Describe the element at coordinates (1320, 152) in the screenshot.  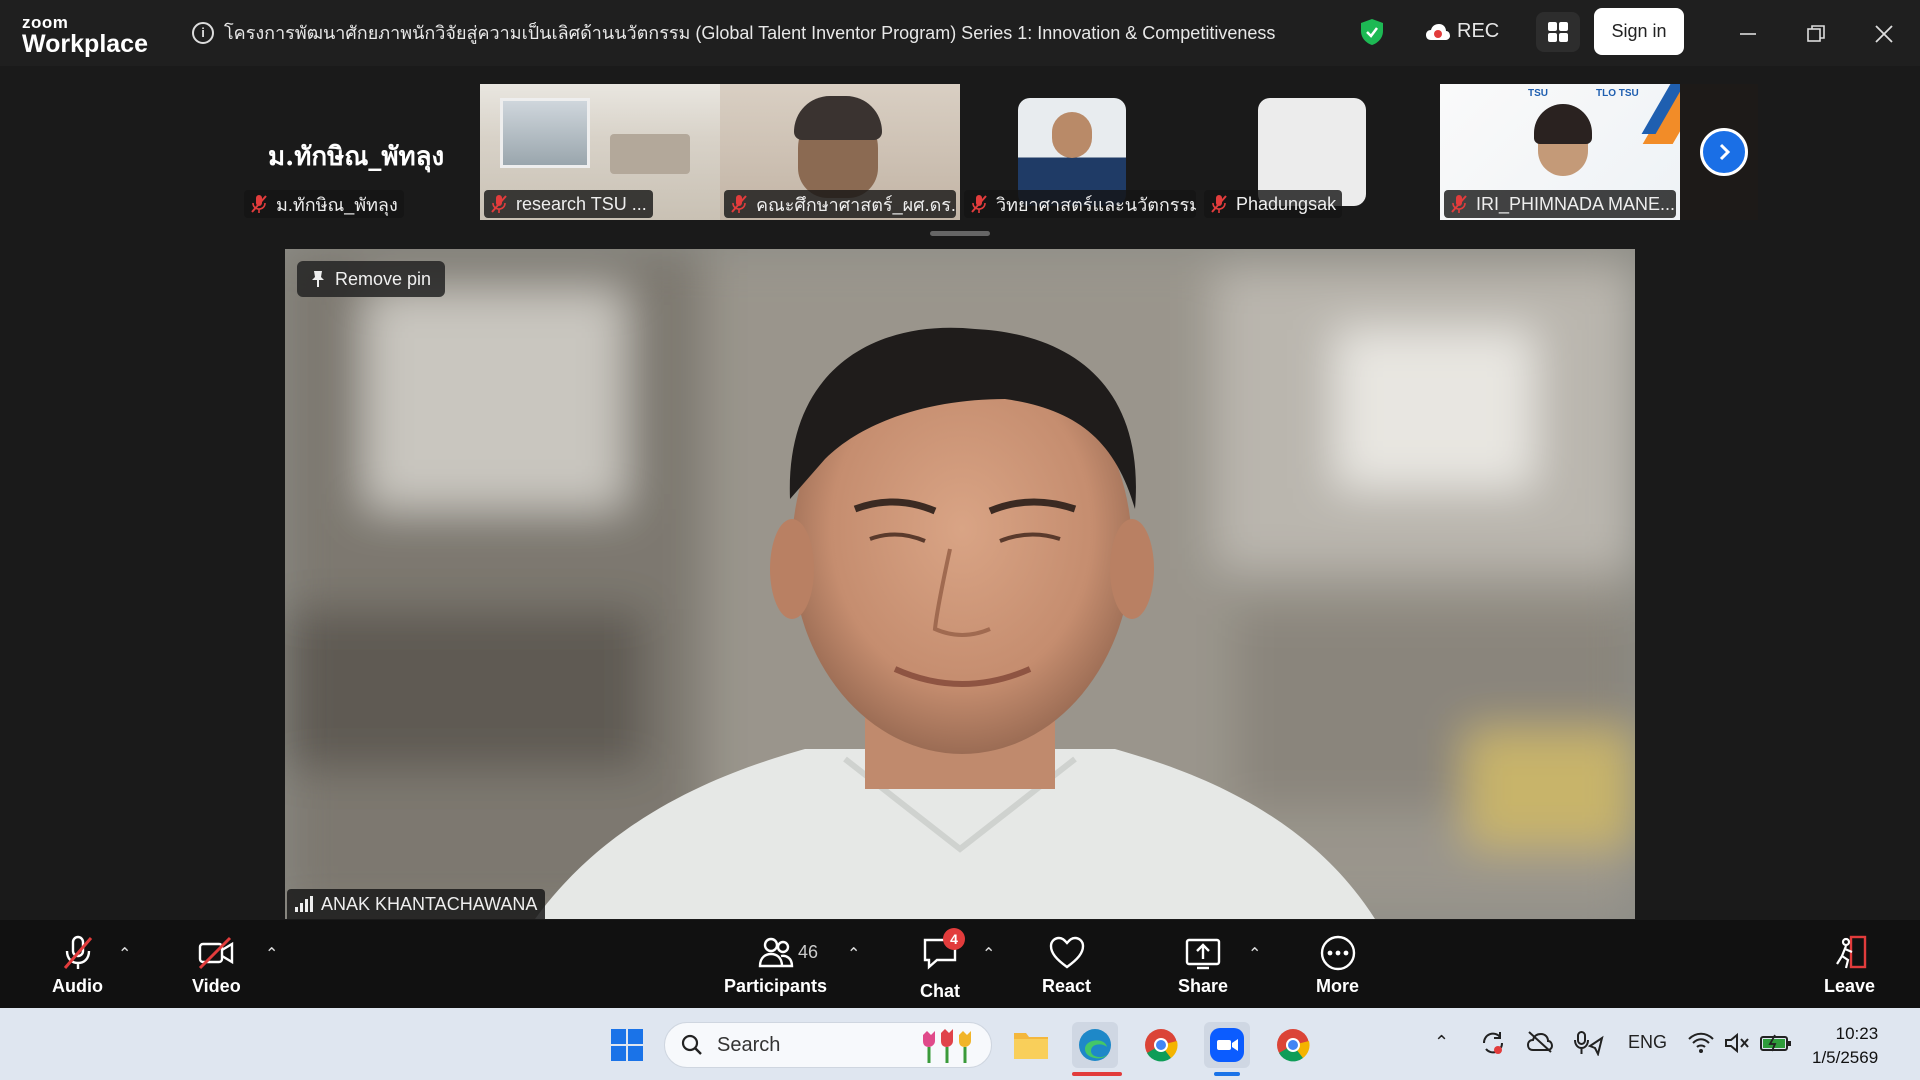
I see `participant-tile: Phadungsak` at that location.